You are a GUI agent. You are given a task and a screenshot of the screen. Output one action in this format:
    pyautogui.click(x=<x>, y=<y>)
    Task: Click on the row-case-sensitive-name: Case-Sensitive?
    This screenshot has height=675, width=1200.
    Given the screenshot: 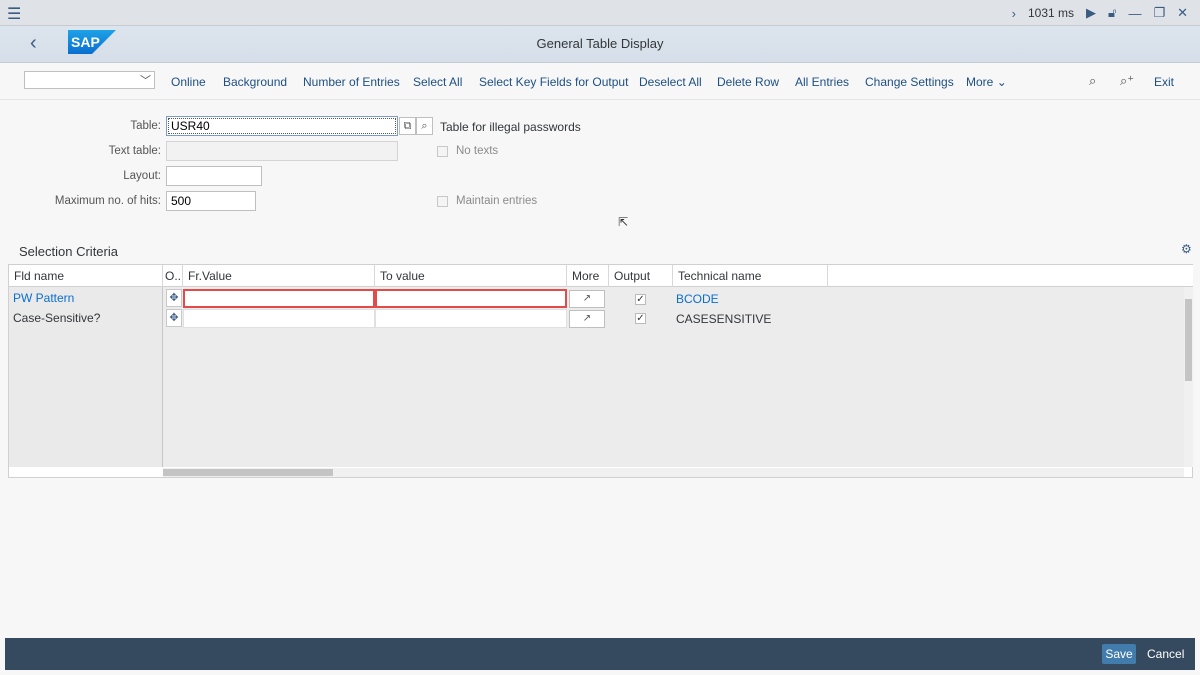 What is the action you would take?
    pyautogui.click(x=57, y=318)
    